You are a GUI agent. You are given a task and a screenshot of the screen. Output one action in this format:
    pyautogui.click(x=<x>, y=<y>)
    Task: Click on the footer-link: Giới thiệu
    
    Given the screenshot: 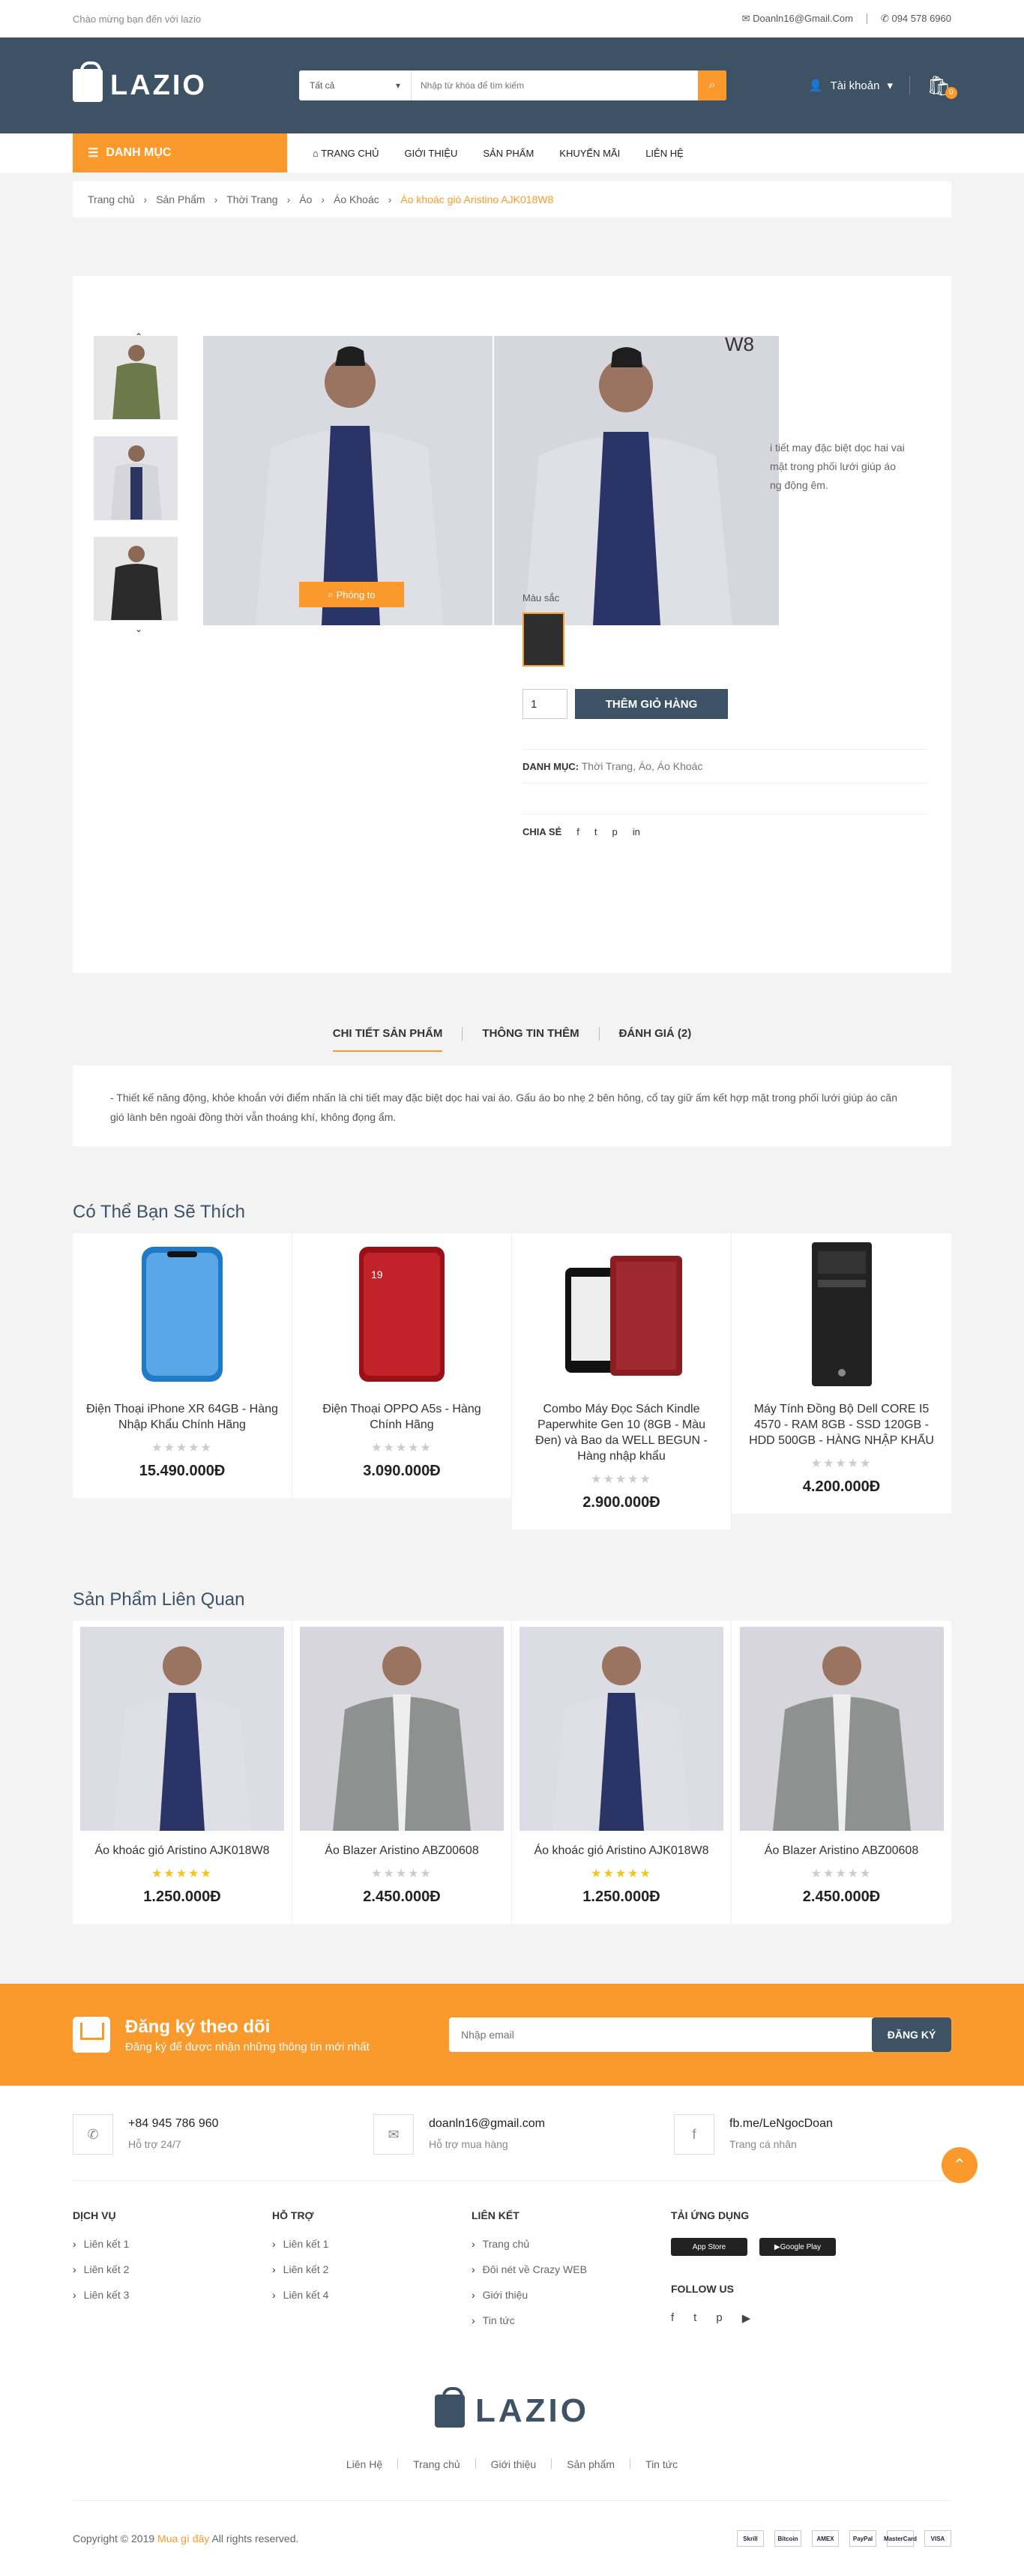 What is the action you would take?
    pyautogui.click(x=571, y=2295)
    